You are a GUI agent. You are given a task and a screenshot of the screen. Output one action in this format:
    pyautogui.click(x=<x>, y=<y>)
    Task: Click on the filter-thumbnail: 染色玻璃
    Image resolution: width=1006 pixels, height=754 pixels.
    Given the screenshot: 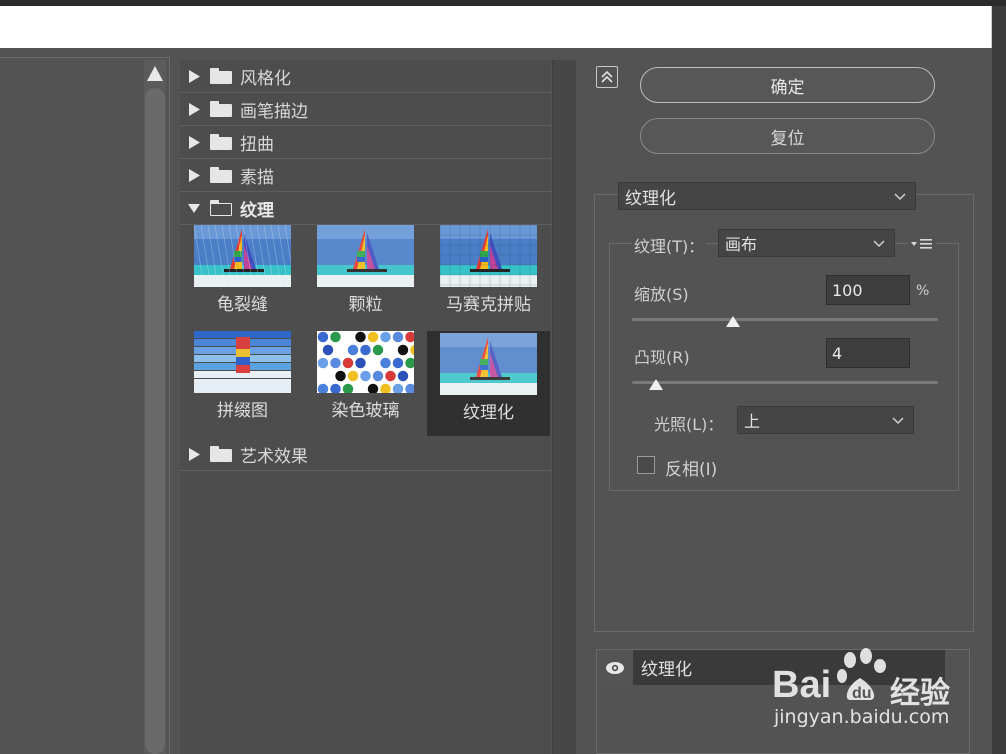 What is the action you would take?
    pyautogui.click(x=365, y=383)
    